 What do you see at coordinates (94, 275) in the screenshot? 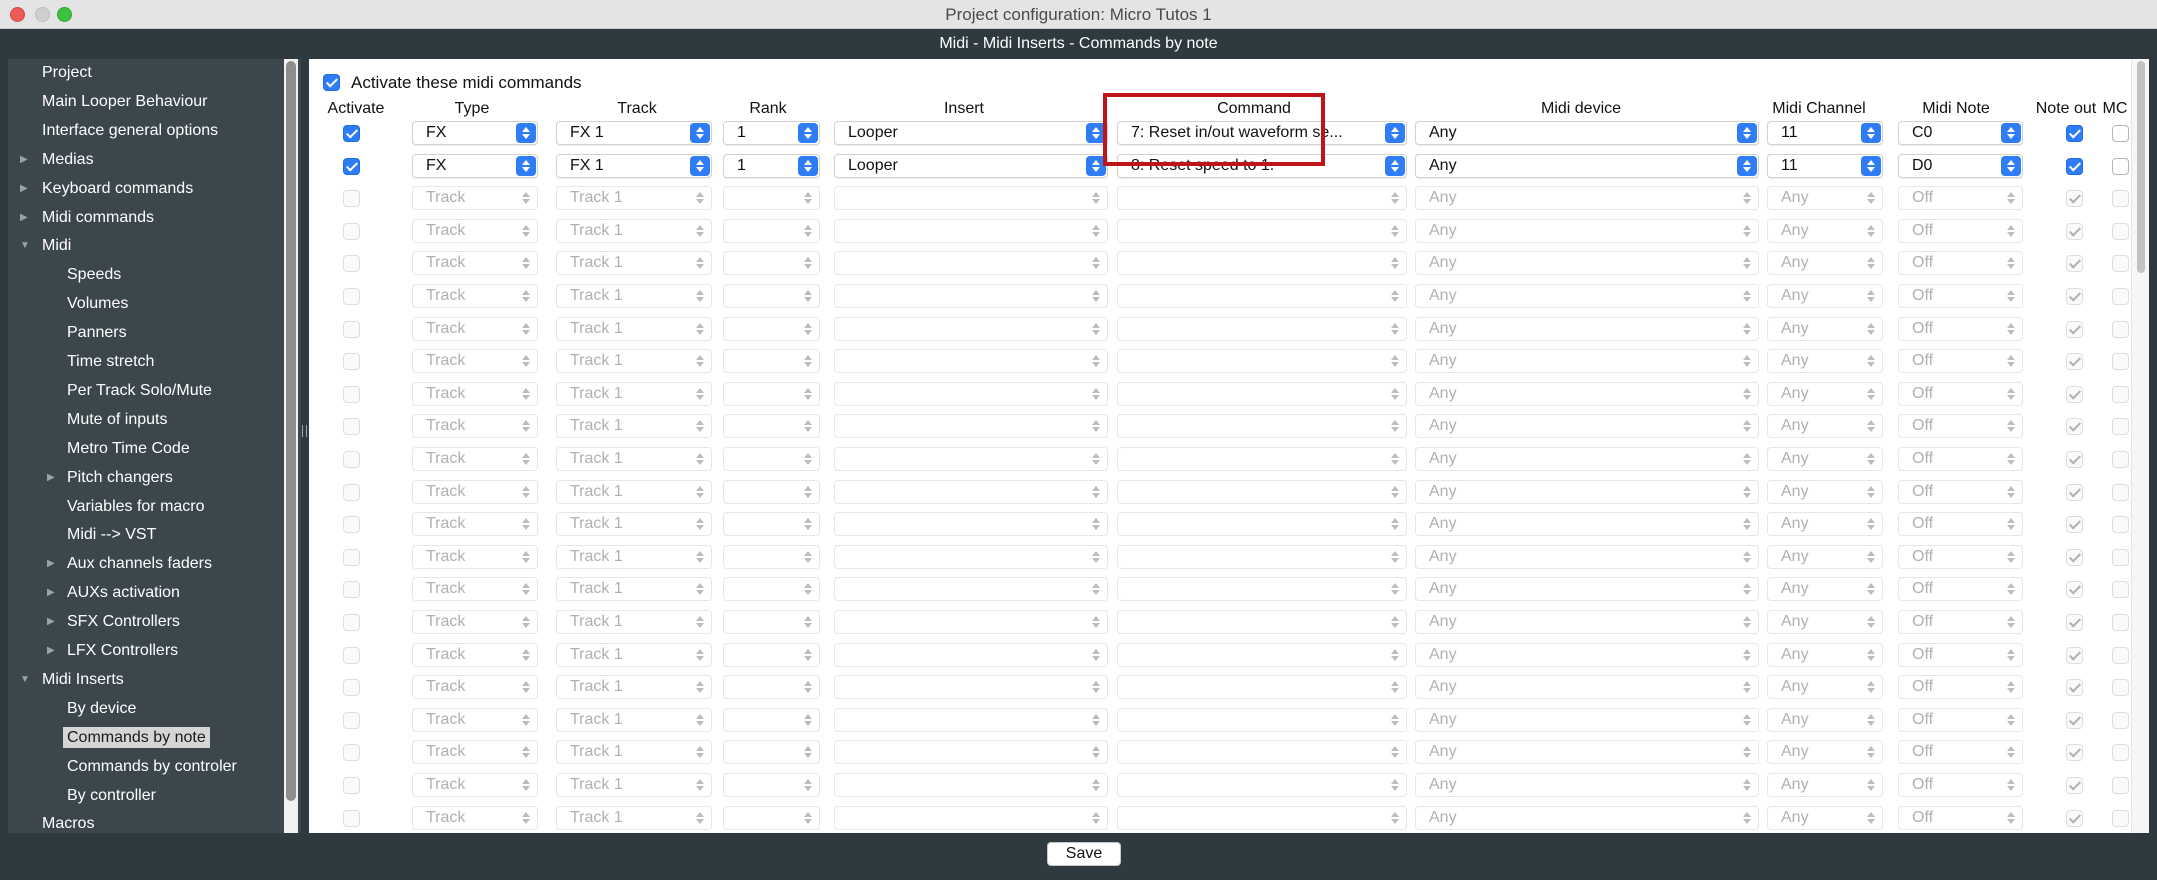
I see `sidebar-item: Speeds` at bounding box center [94, 275].